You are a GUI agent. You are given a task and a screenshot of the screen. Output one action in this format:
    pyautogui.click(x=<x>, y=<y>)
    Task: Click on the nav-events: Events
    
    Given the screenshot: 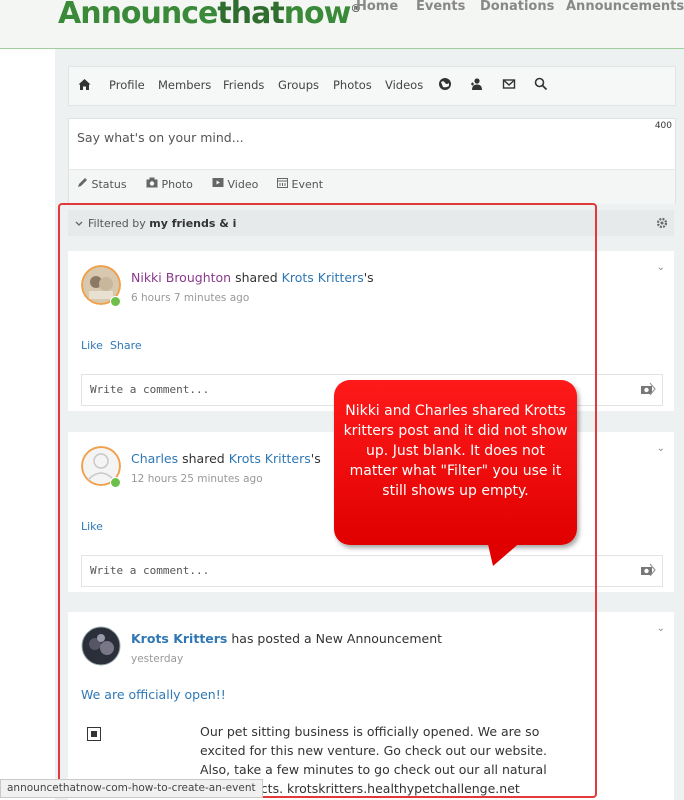 What is the action you would take?
    pyautogui.click(x=440, y=7)
    